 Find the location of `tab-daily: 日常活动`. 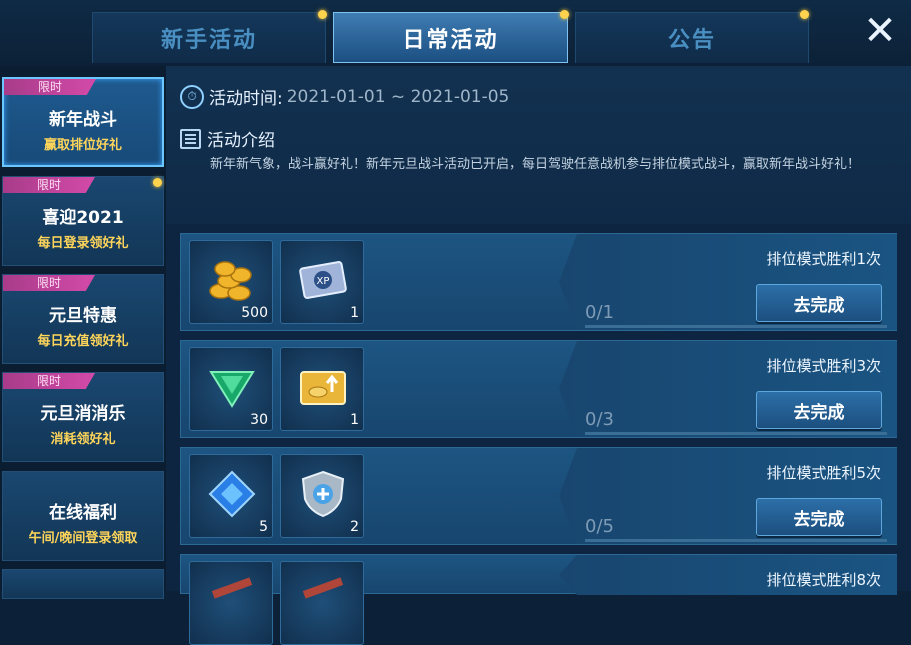

tab-daily: 日常活动 is located at coordinates (450, 37).